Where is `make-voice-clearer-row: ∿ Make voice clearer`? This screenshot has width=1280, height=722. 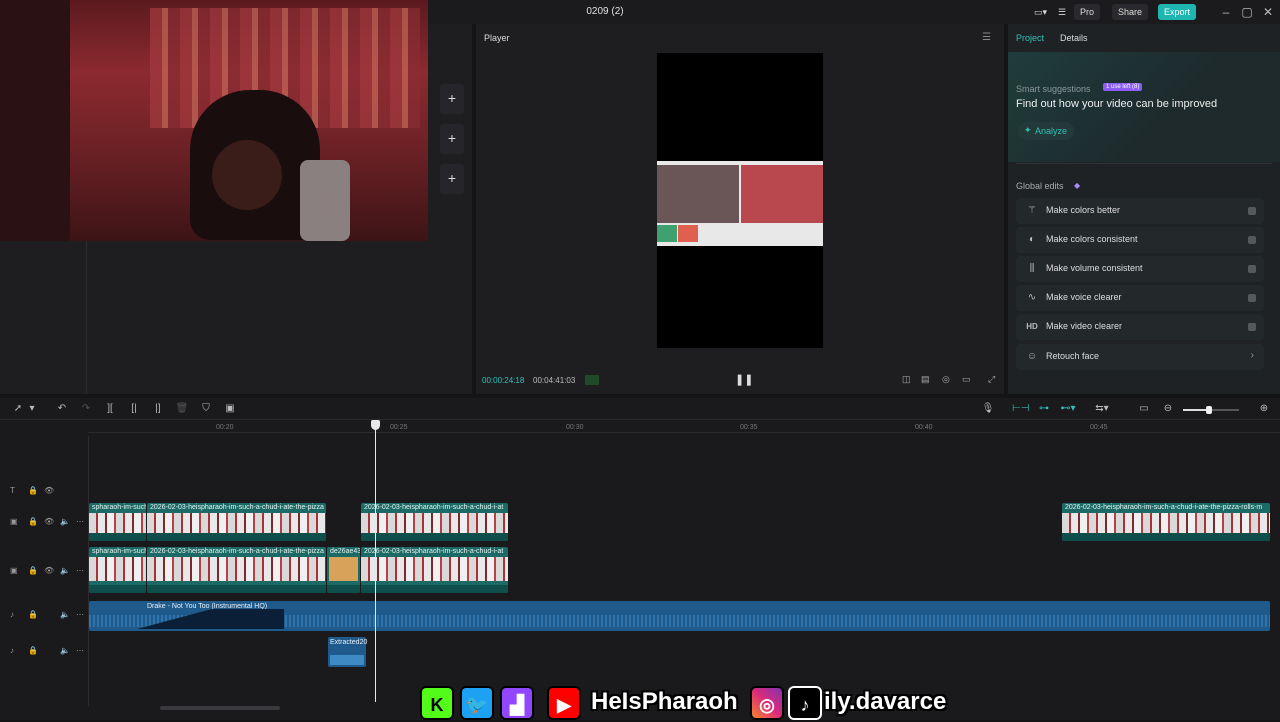 make-voice-clearer-row: ∿ Make voice clearer is located at coordinates (1140, 298).